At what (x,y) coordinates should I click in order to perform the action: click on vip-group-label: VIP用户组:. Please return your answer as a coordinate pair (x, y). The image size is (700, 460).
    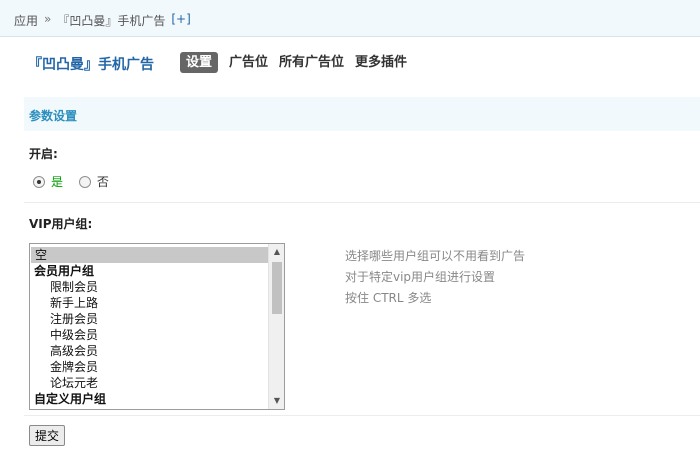
    Looking at the image, I should click on (61, 224).